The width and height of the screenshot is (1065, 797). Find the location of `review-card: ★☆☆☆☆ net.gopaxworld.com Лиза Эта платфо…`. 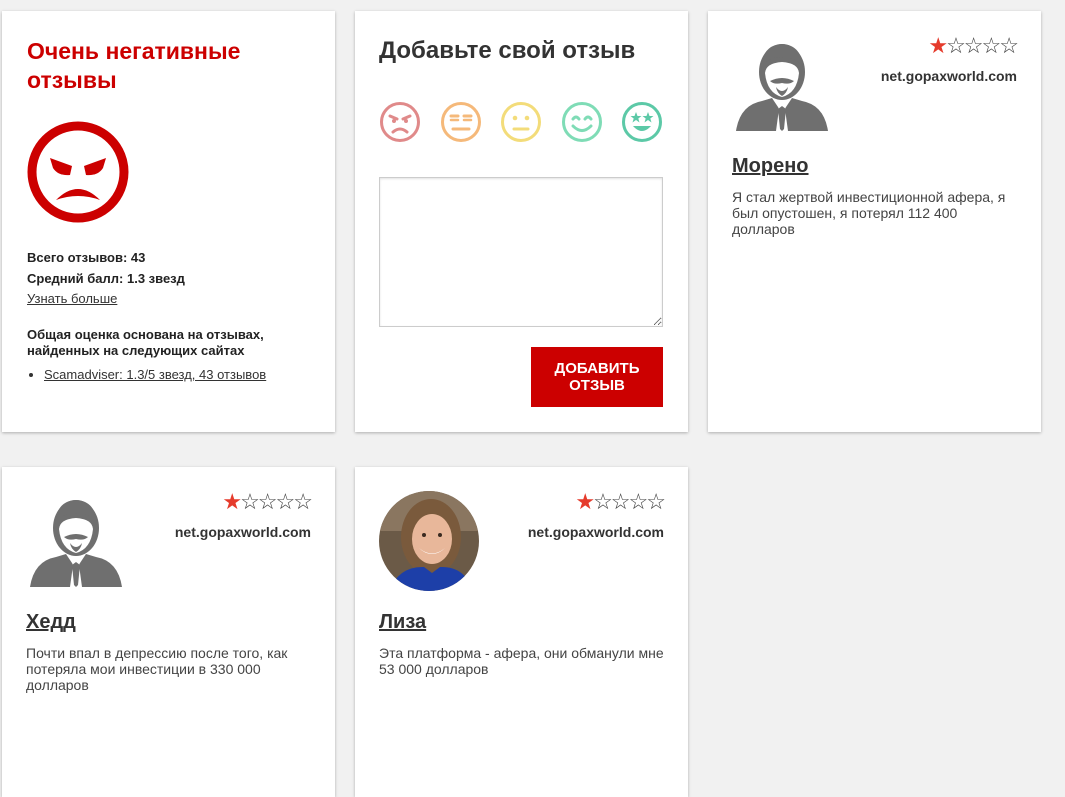

review-card: ★☆☆☆☆ net.gopaxworld.com Лиза Эта платфо… is located at coordinates (521, 632).